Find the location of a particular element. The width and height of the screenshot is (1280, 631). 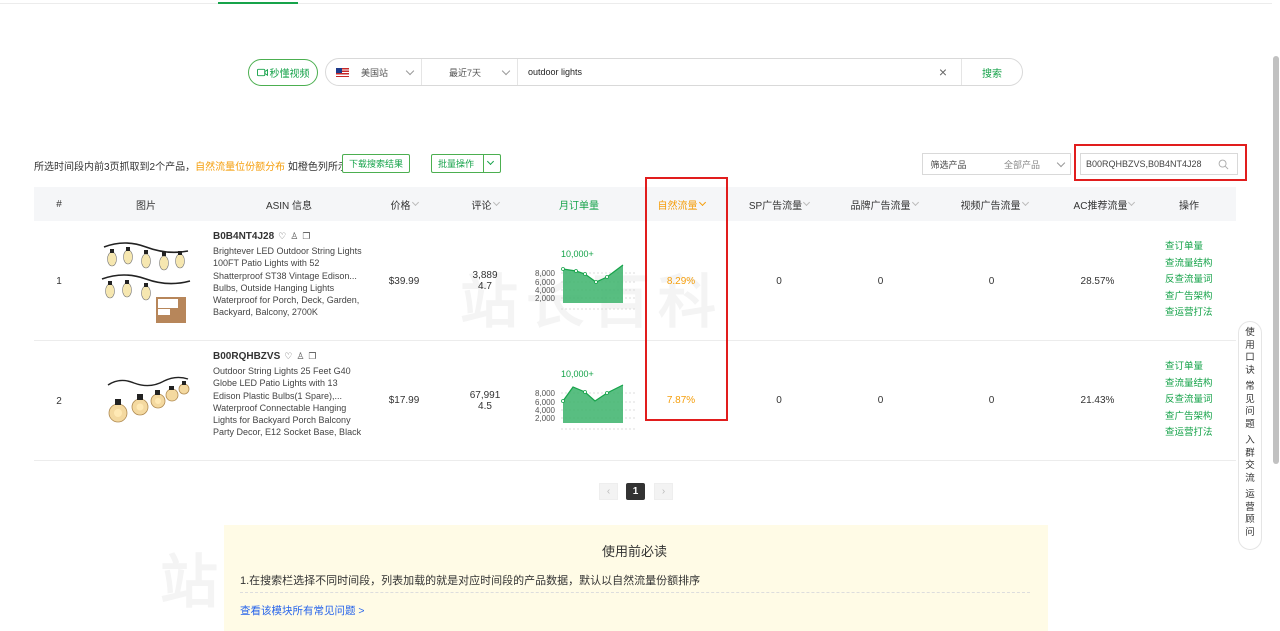

side-item-tips: 使用口诀 is located at coordinates (1250, 352).